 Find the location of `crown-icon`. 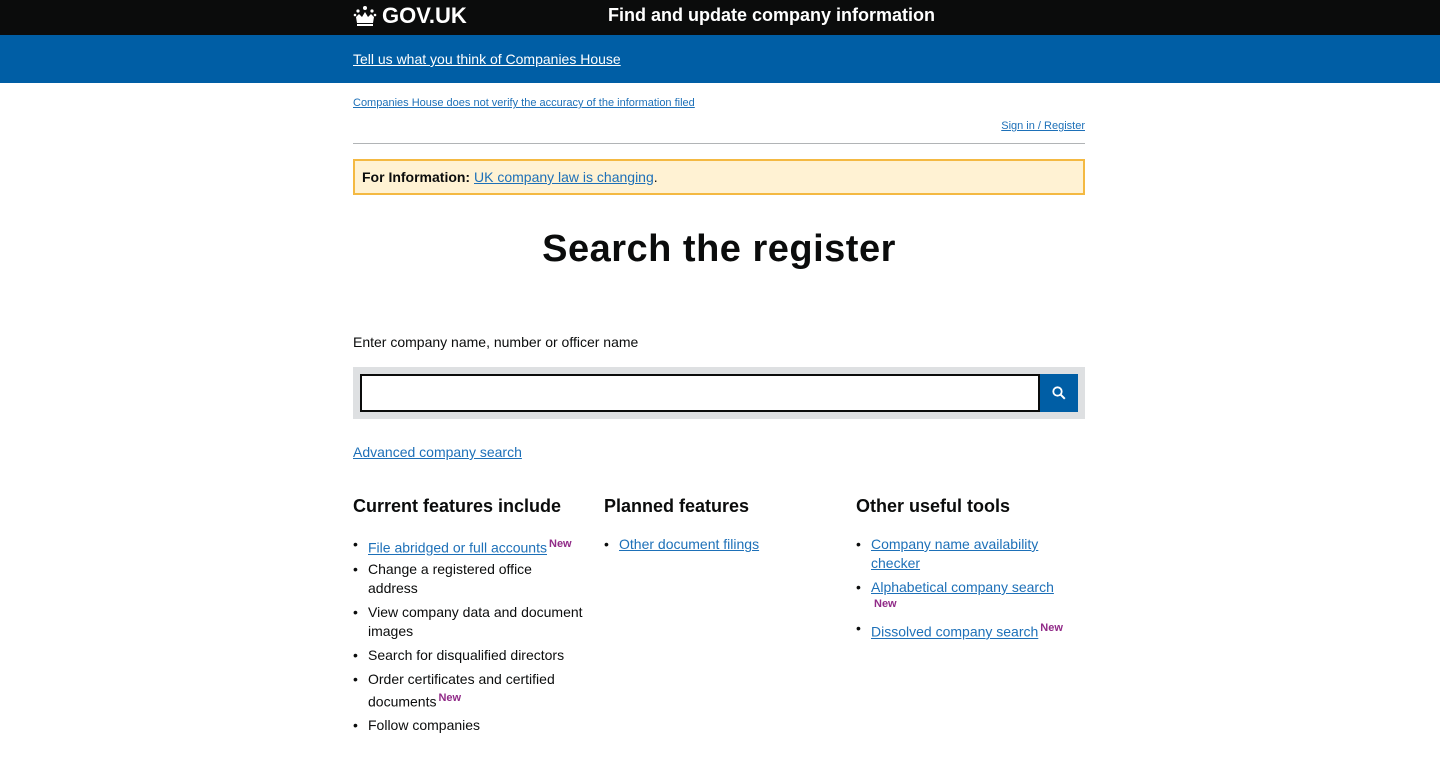

crown-icon is located at coordinates (365, 16).